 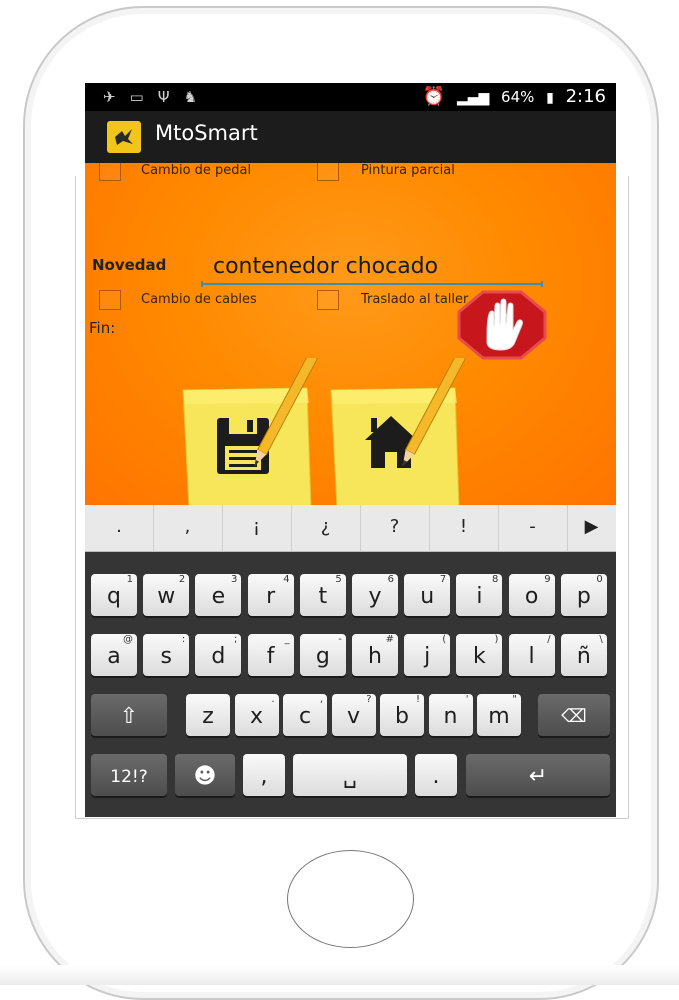 What do you see at coordinates (549, 639) in the screenshot?
I see `key-alt-label: /` at bounding box center [549, 639].